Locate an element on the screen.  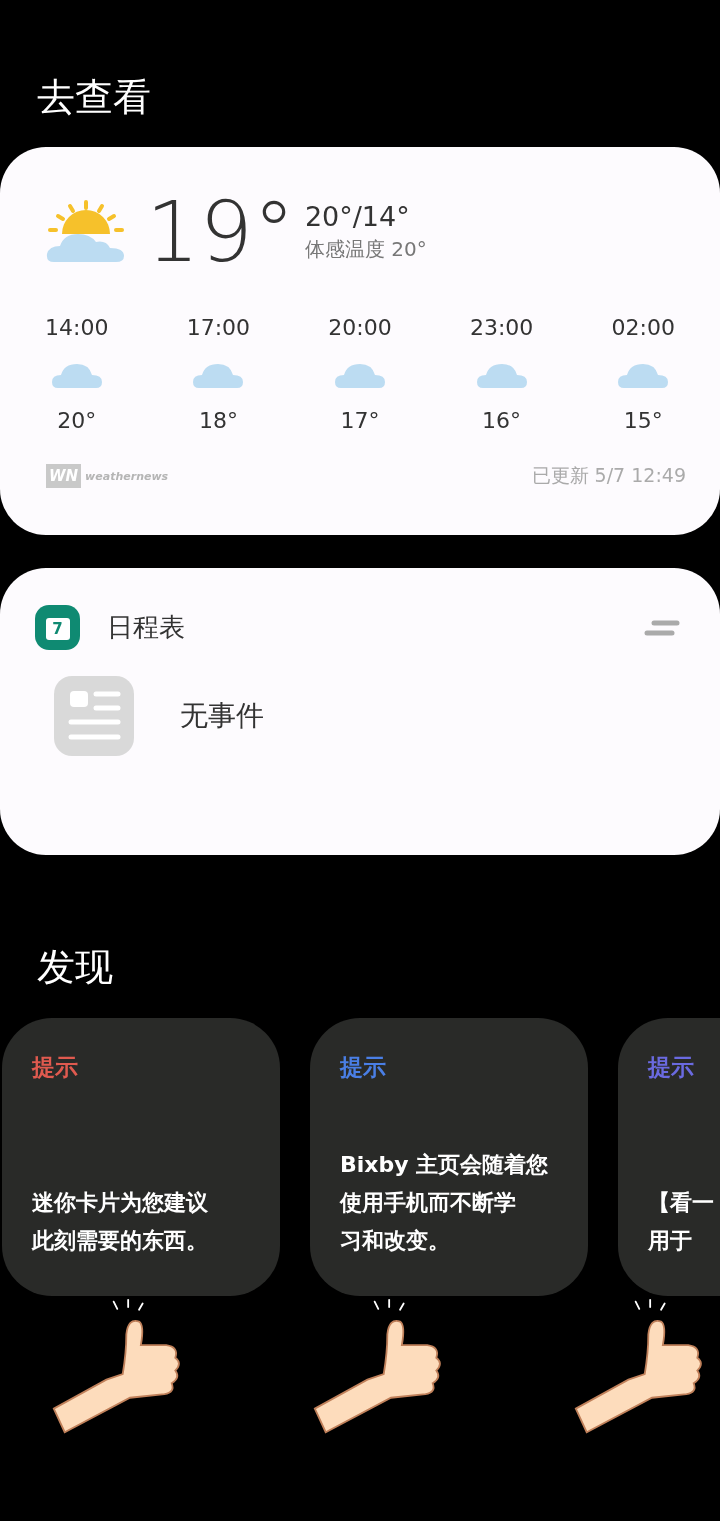
hour-temperature: 20° is located at coordinates (77, 420).